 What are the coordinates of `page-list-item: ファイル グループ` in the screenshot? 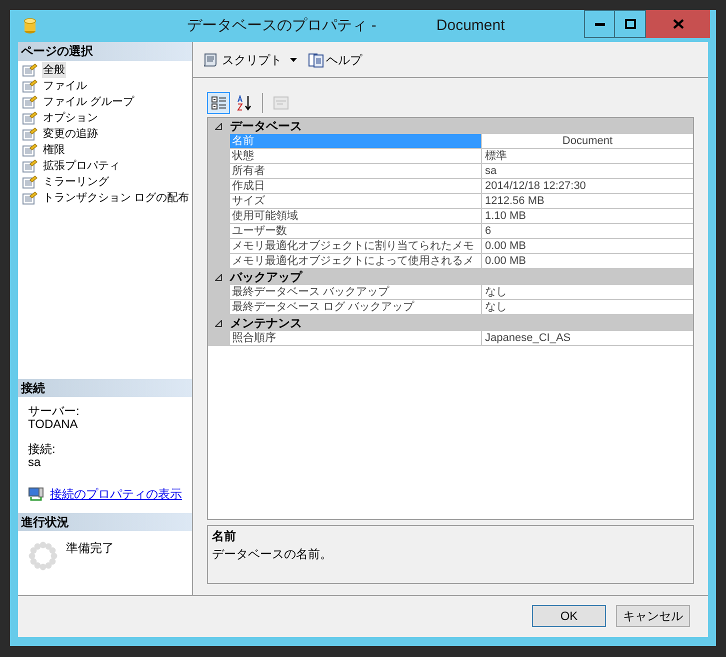 It's located at (89, 102).